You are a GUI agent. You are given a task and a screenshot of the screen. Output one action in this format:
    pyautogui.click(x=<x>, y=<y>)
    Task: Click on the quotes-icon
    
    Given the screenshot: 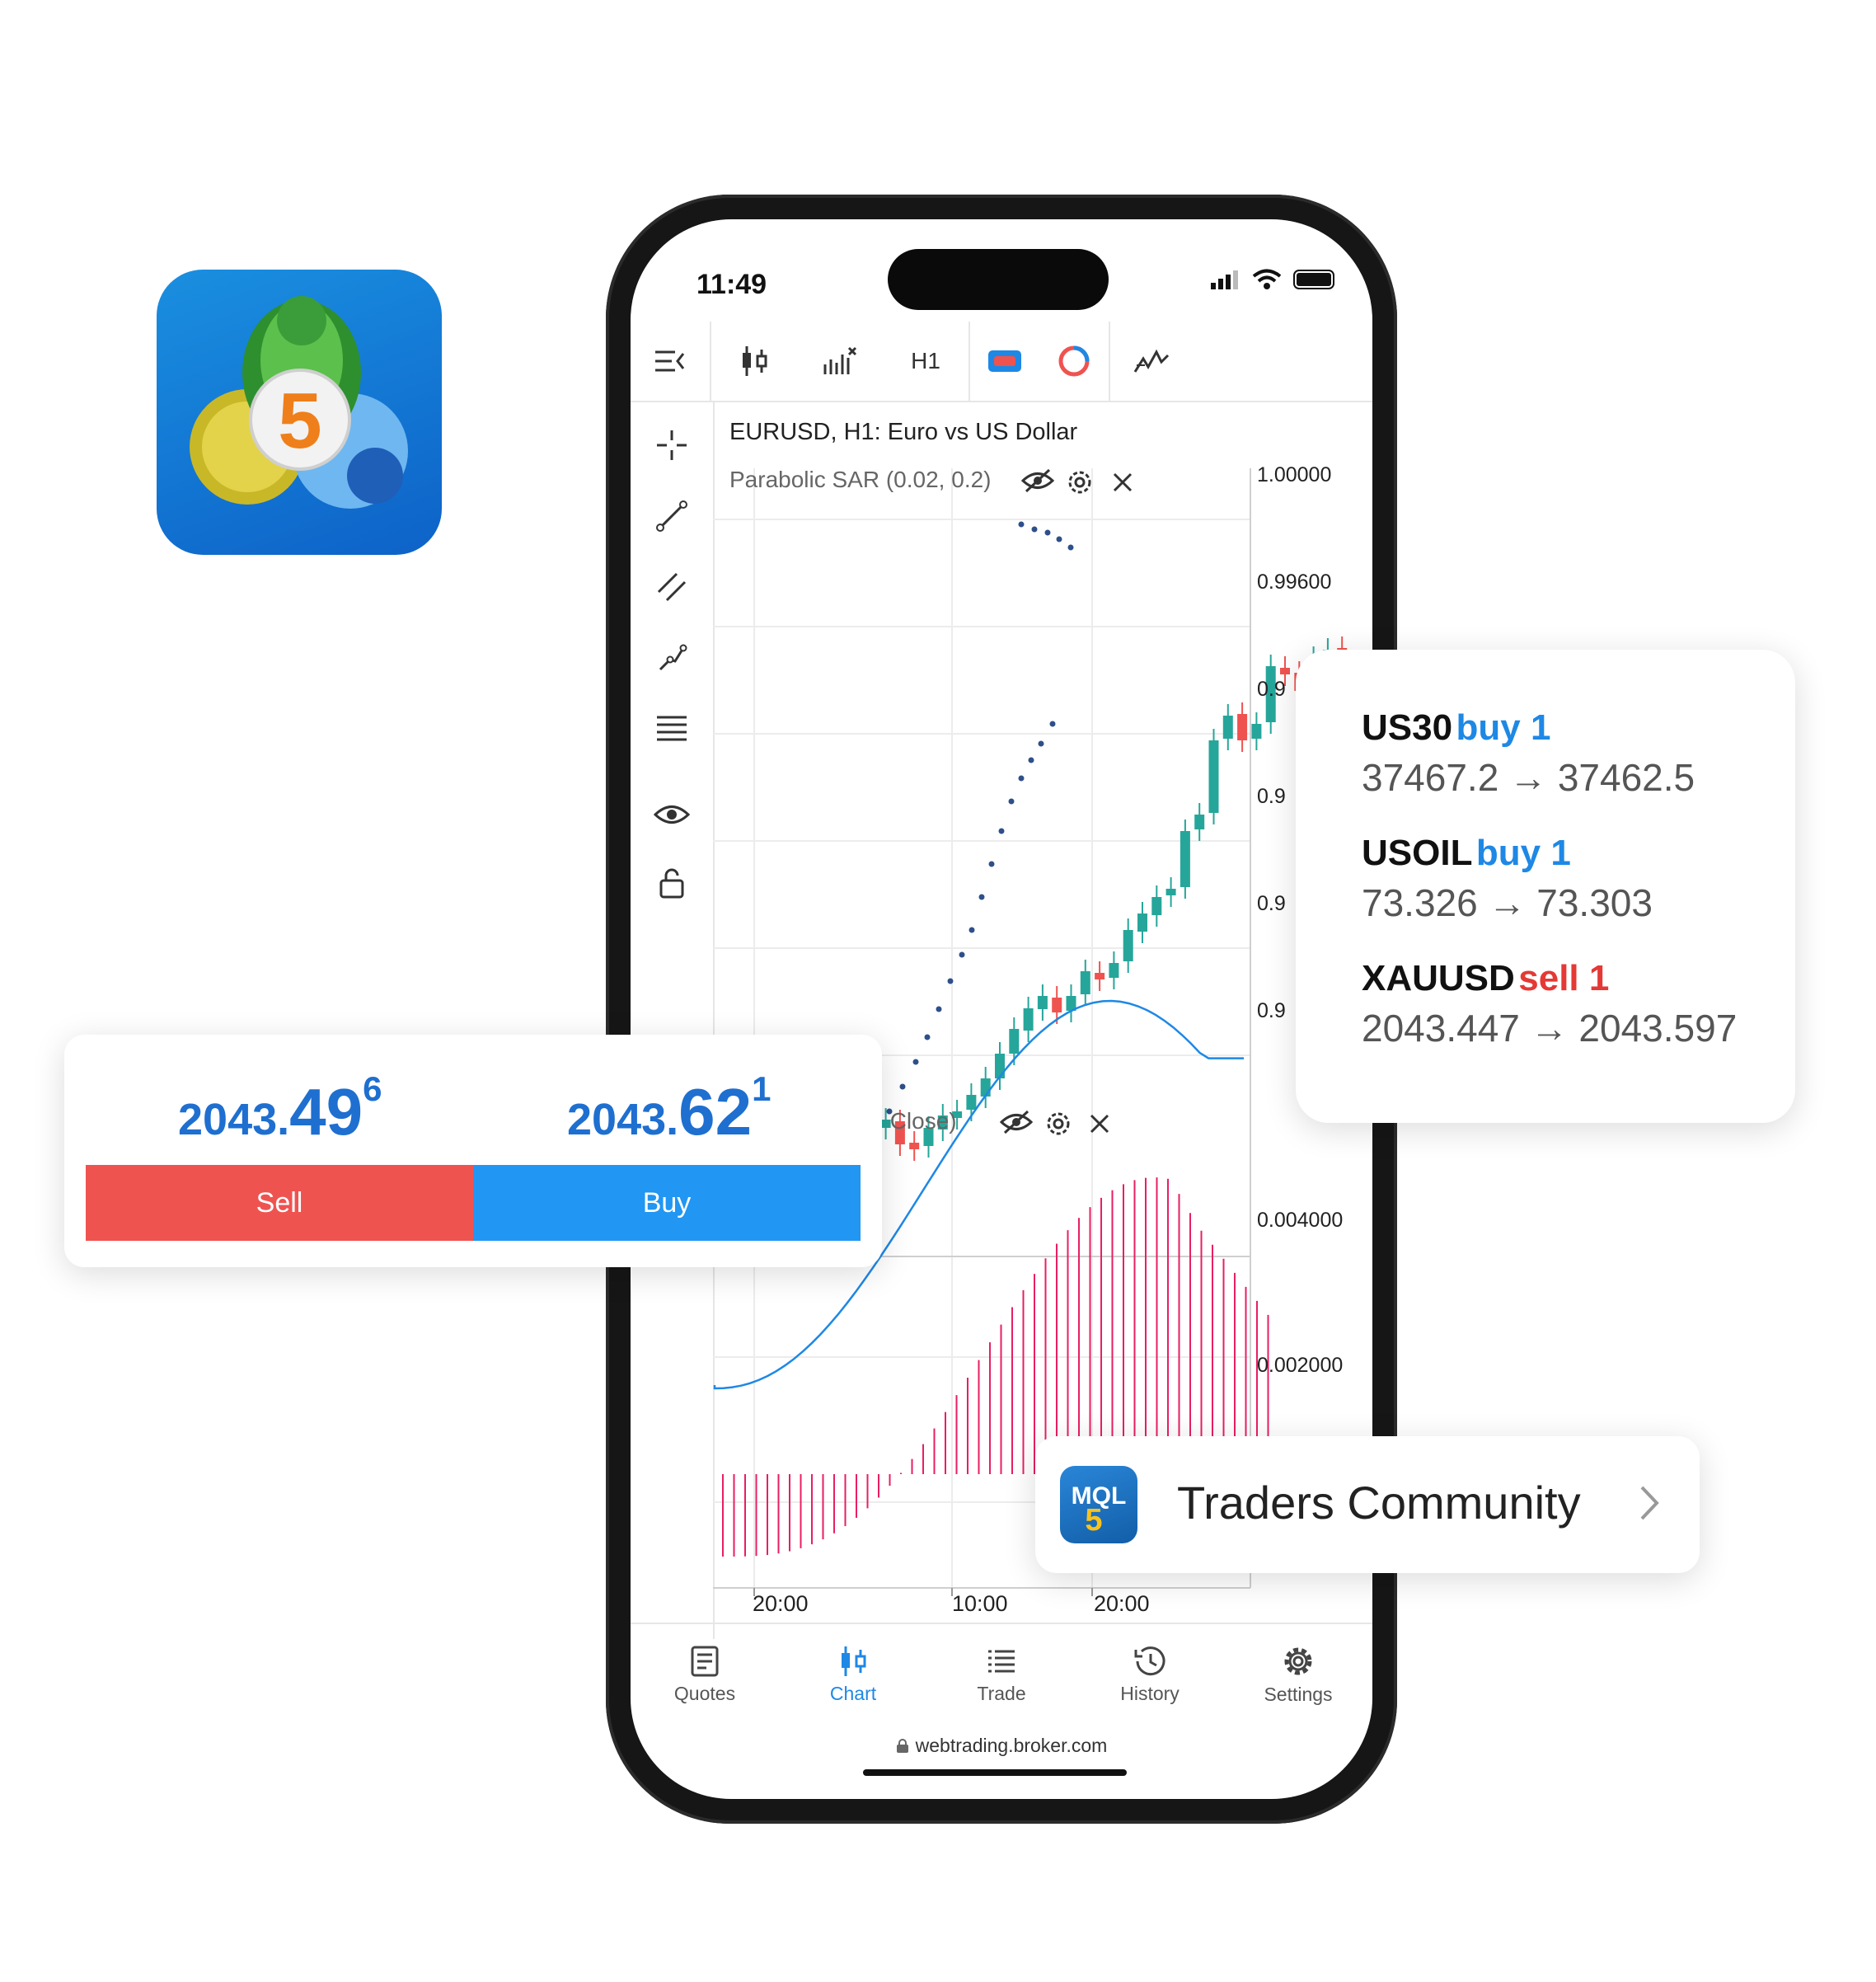 What is the action you would take?
    pyautogui.click(x=705, y=1661)
    